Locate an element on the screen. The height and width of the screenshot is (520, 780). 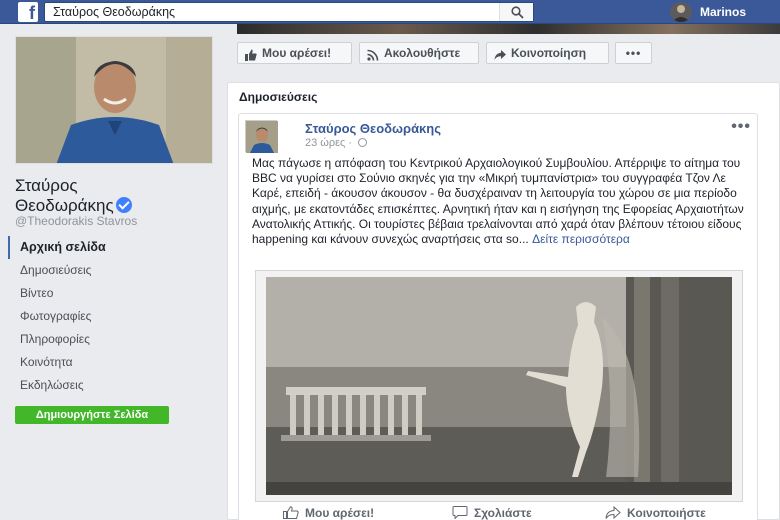
like-page-button: Μου αρέσει! is located at coordinates (294, 53).